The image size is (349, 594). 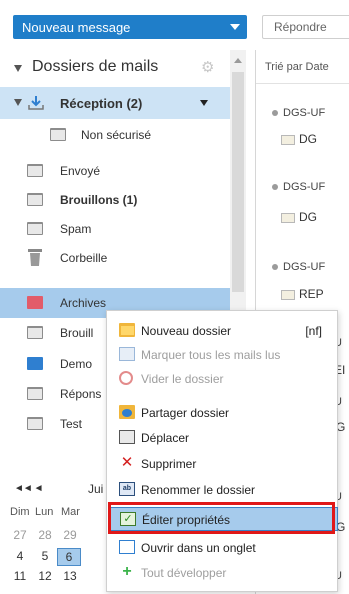 I want to click on menu-item-edit-properties: ✓ Éditer propriétés, so click(x=223, y=519).